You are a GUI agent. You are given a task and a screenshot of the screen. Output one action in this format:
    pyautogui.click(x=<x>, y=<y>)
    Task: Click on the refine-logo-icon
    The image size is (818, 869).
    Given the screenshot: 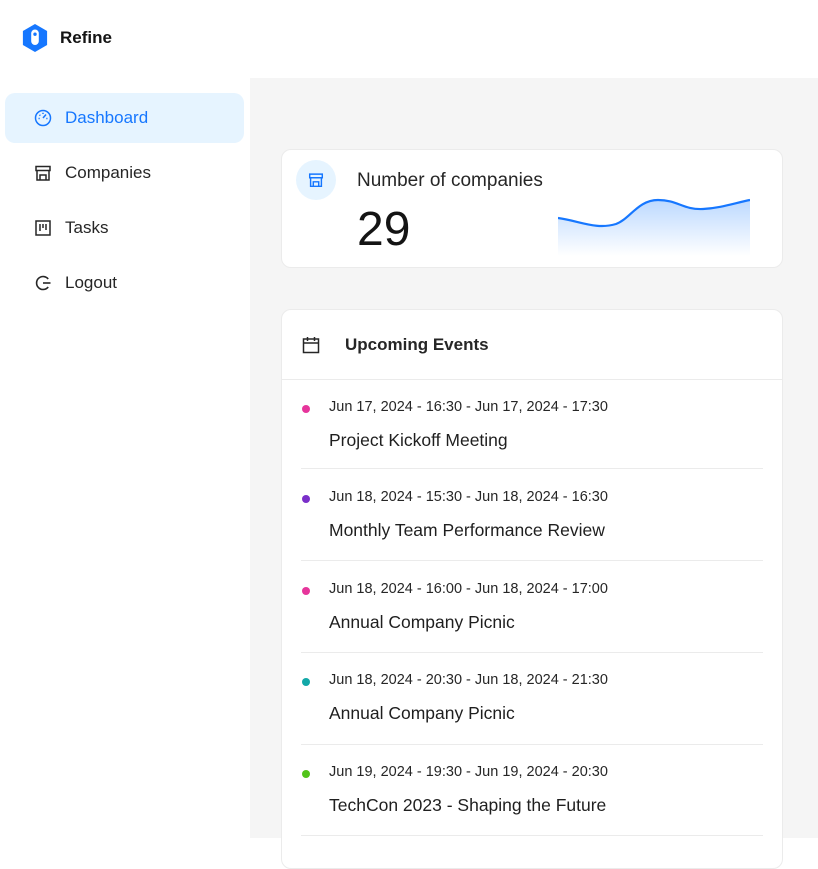 What is the action you would take?
    pyautogui.click(x=35, y=38)
    